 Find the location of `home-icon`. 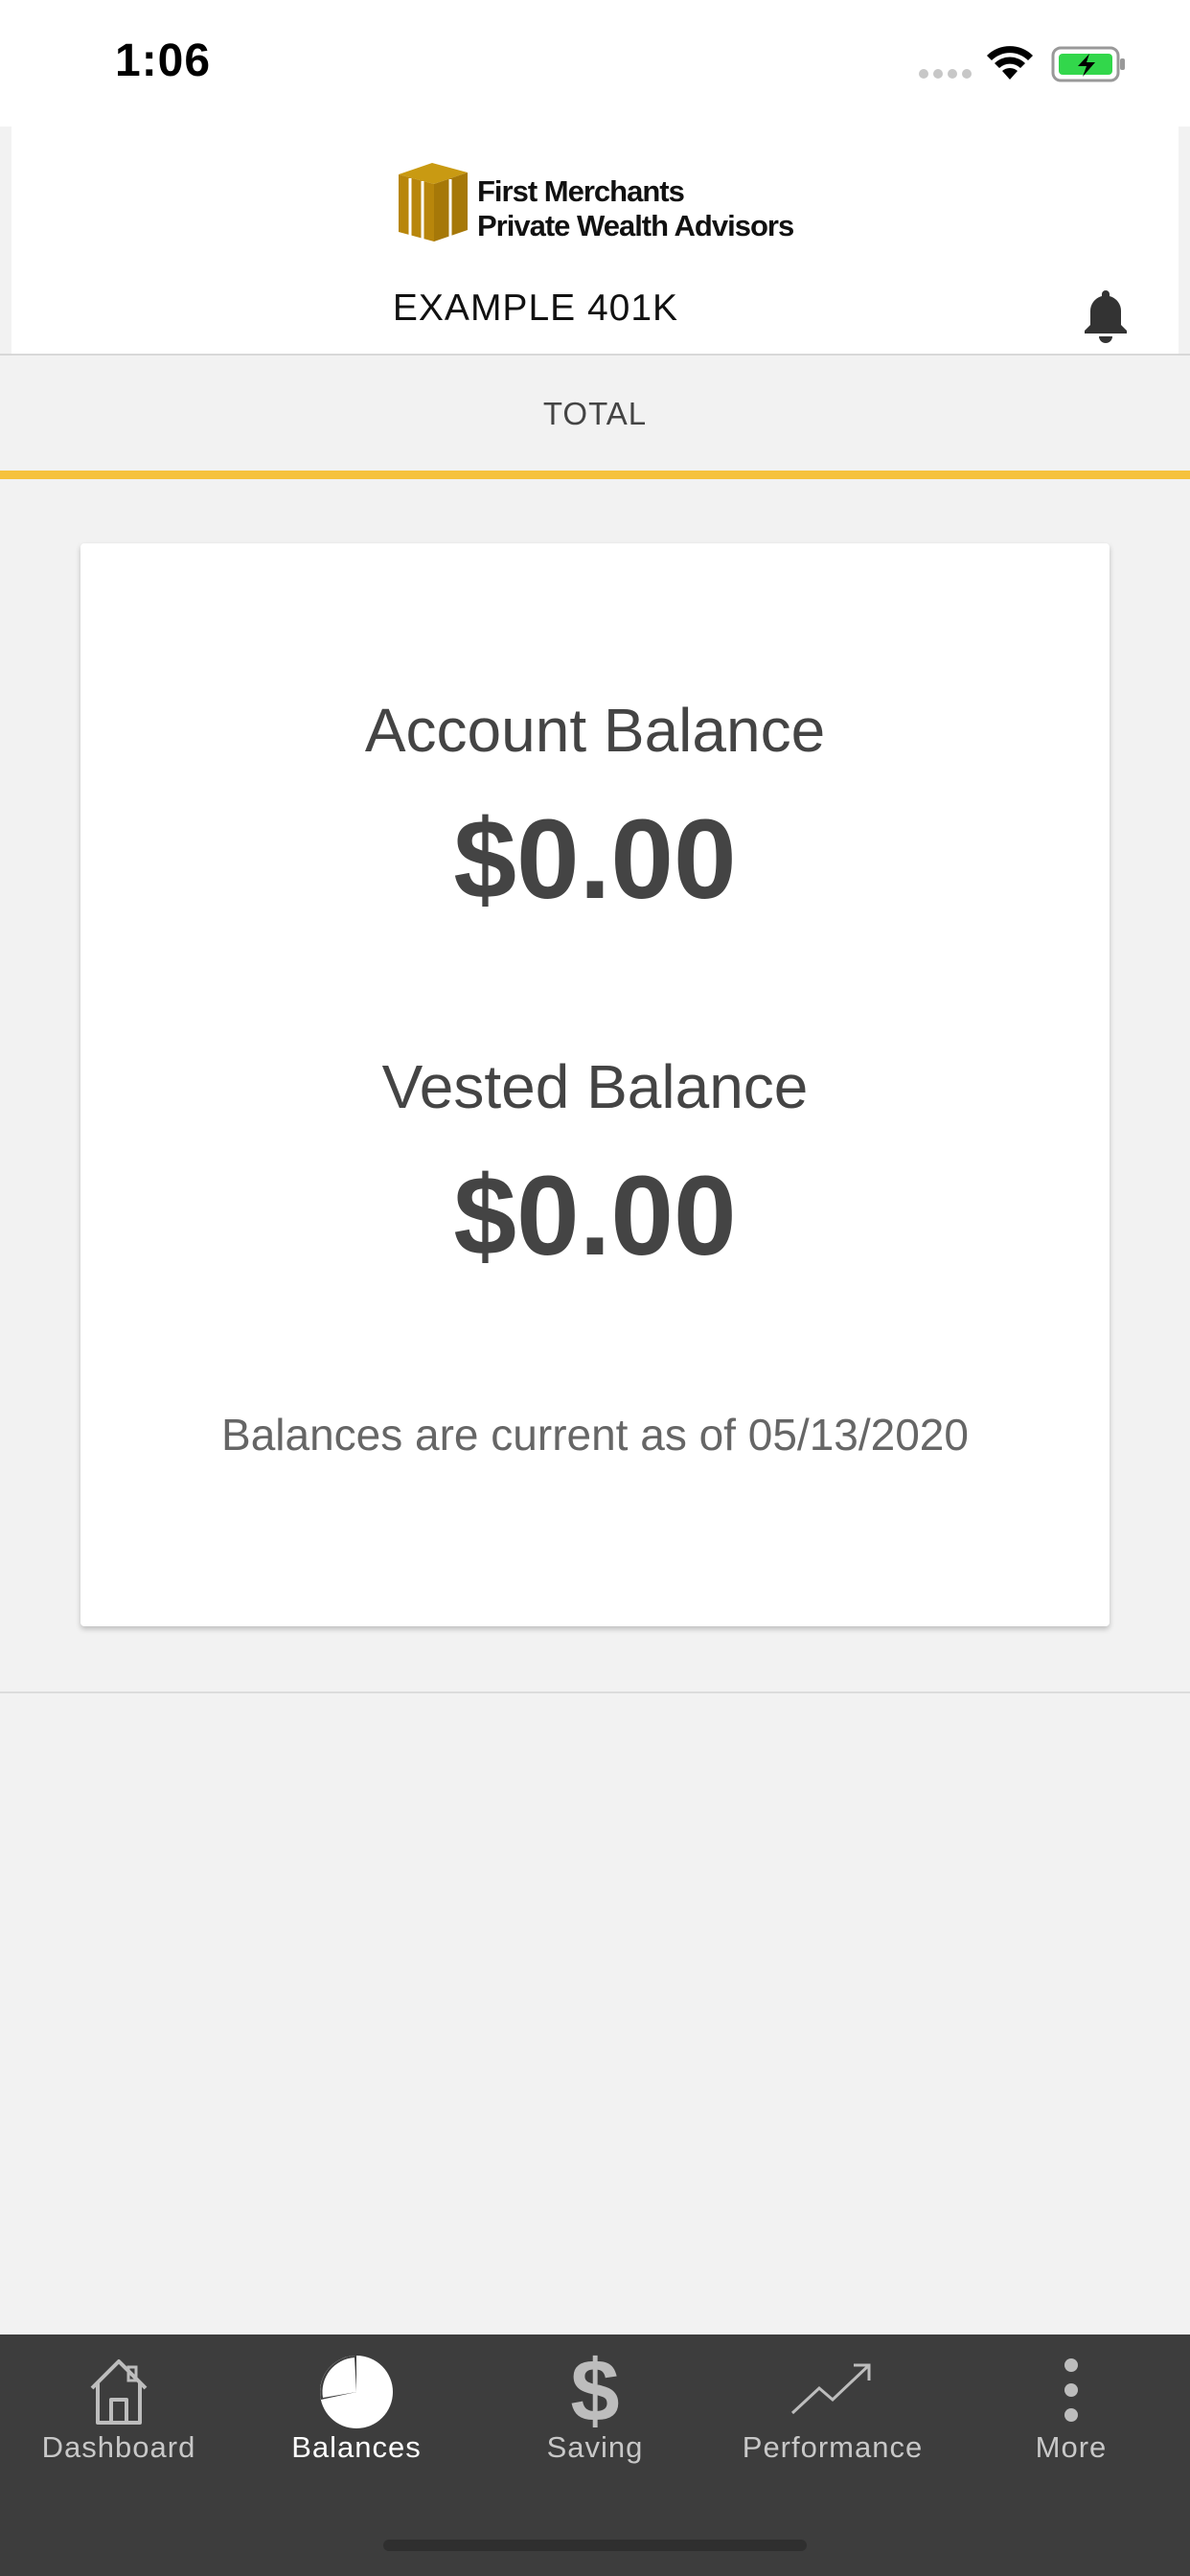

home-icon is located at coordinates (119, 2392).